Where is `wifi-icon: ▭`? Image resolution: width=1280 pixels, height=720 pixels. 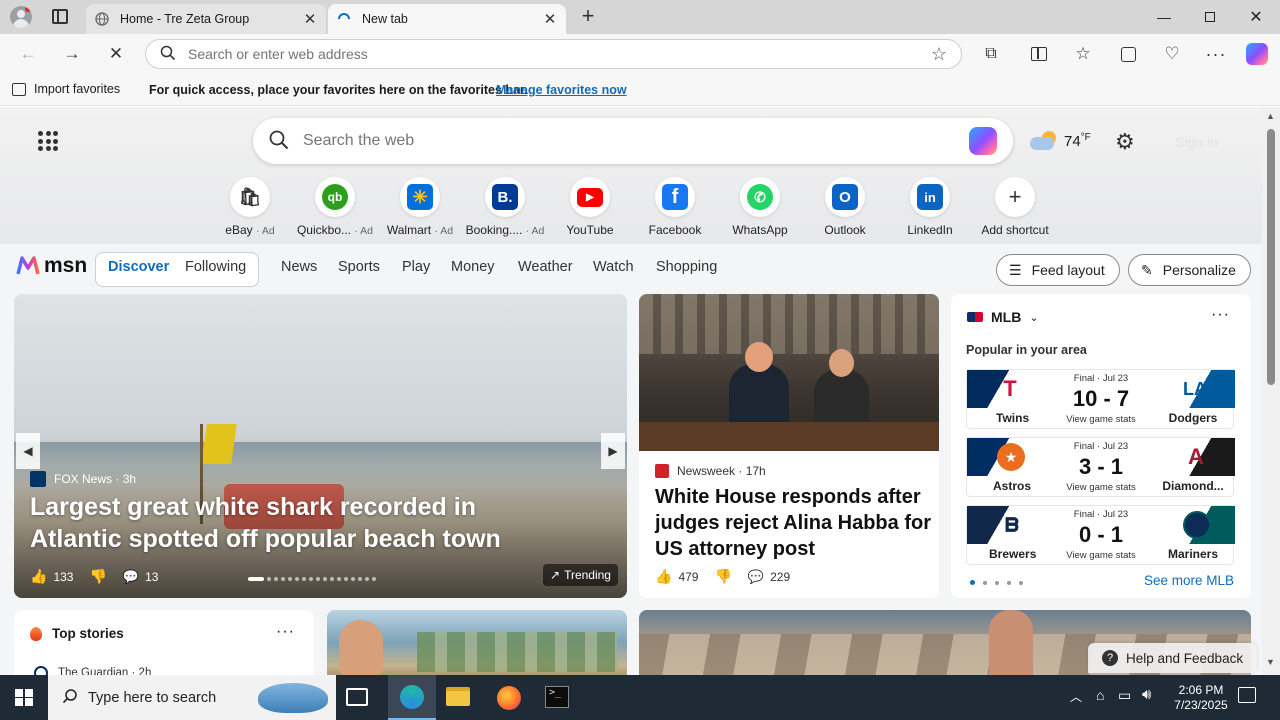 wifi-icon: ▭ is located at coordinates (1124, 695).